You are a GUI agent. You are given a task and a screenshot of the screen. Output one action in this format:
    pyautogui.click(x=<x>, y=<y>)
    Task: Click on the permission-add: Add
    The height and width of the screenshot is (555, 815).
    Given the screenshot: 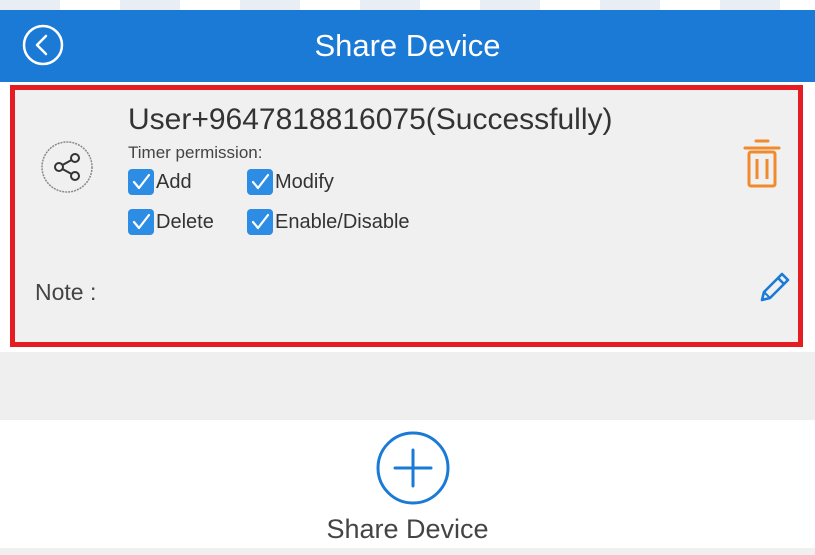 What is the action you would take?
    pyautogui.click(x=160, y=182)
    